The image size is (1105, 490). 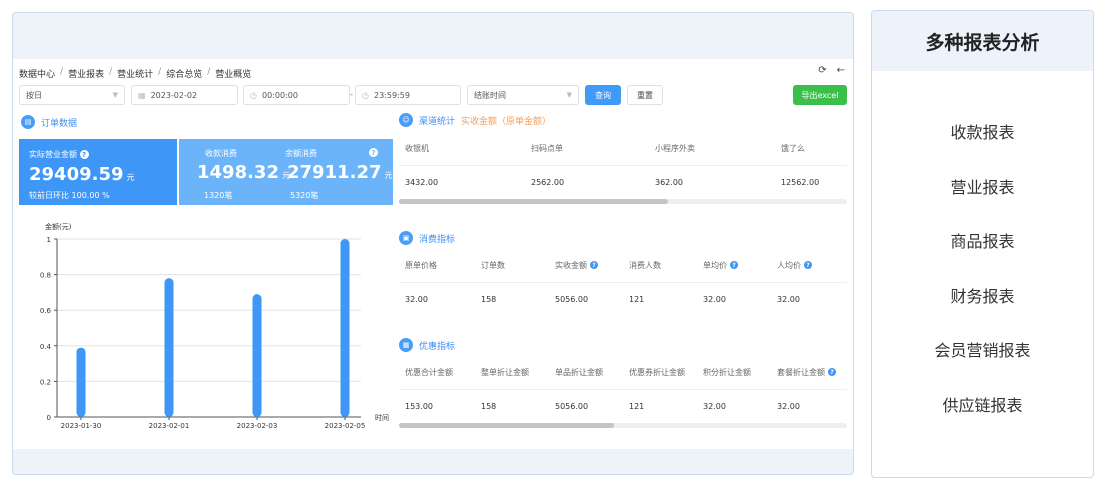 I want to click on report-type-item: 营业报表, so click(x=982, y=186).